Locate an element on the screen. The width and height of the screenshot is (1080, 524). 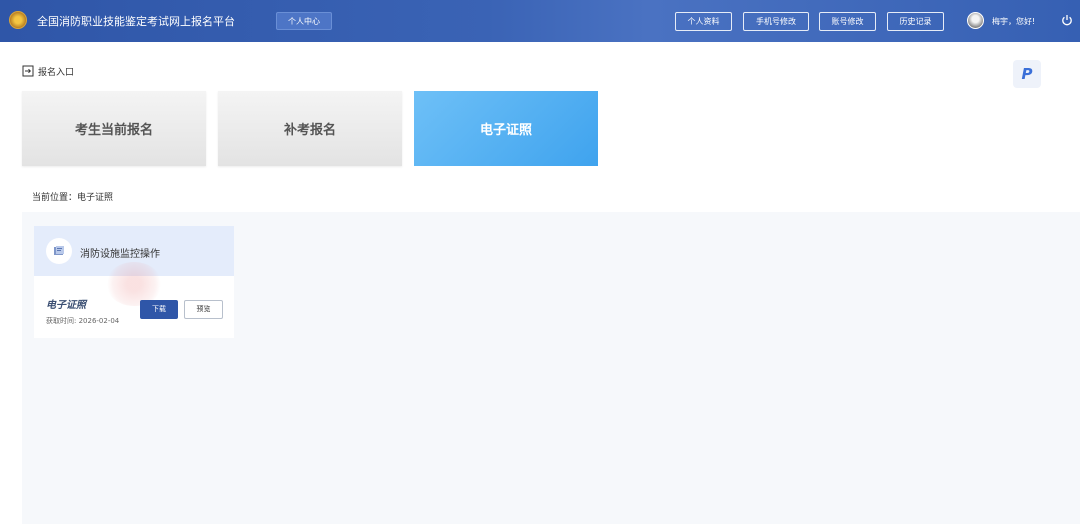
entry-label: 报名入口 is located at coordinates (56, 72).